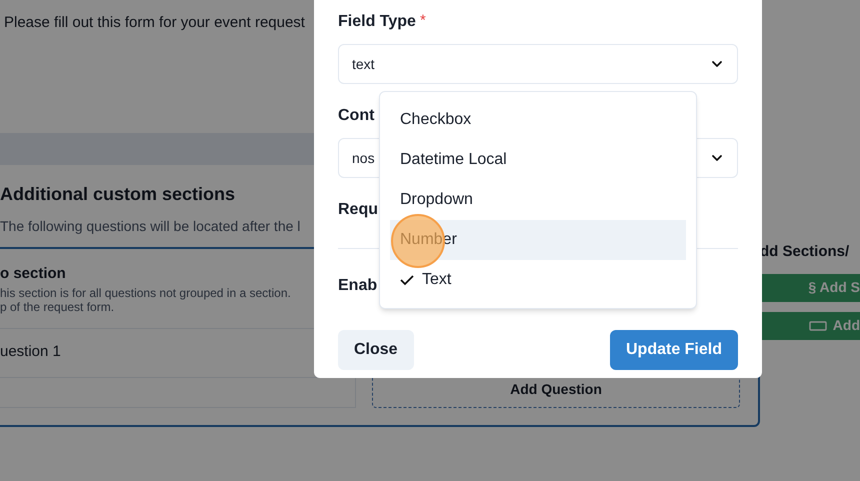 This screenshot has width=860, height=481. I want to click on panel-description: p of the request form., so click(57, 307).